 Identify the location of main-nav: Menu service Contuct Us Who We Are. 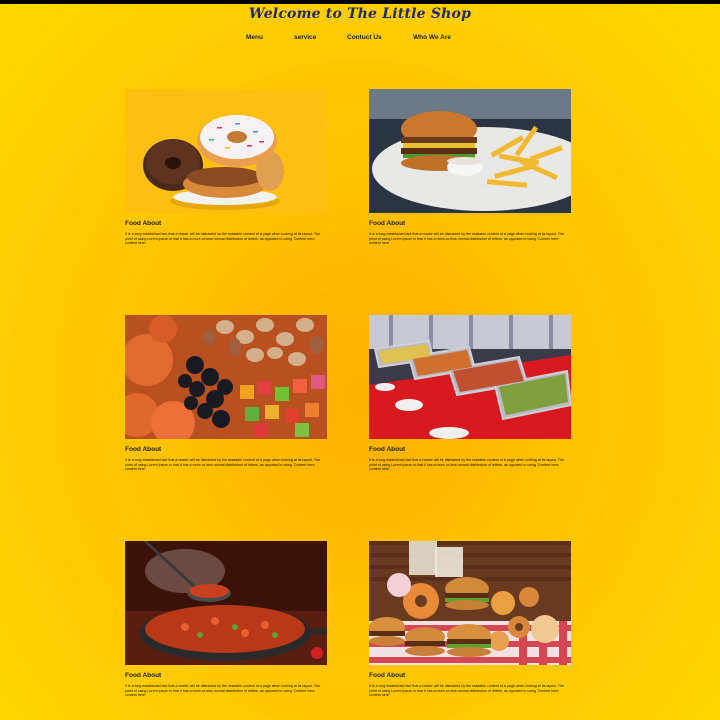
(360, 40).